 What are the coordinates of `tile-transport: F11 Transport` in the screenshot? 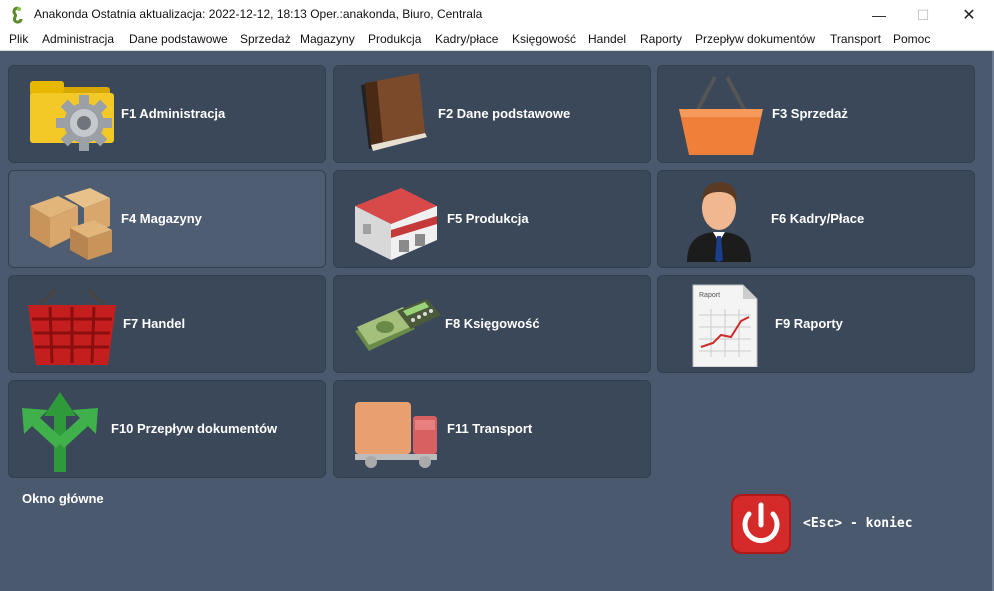 It's located at (492, 429).